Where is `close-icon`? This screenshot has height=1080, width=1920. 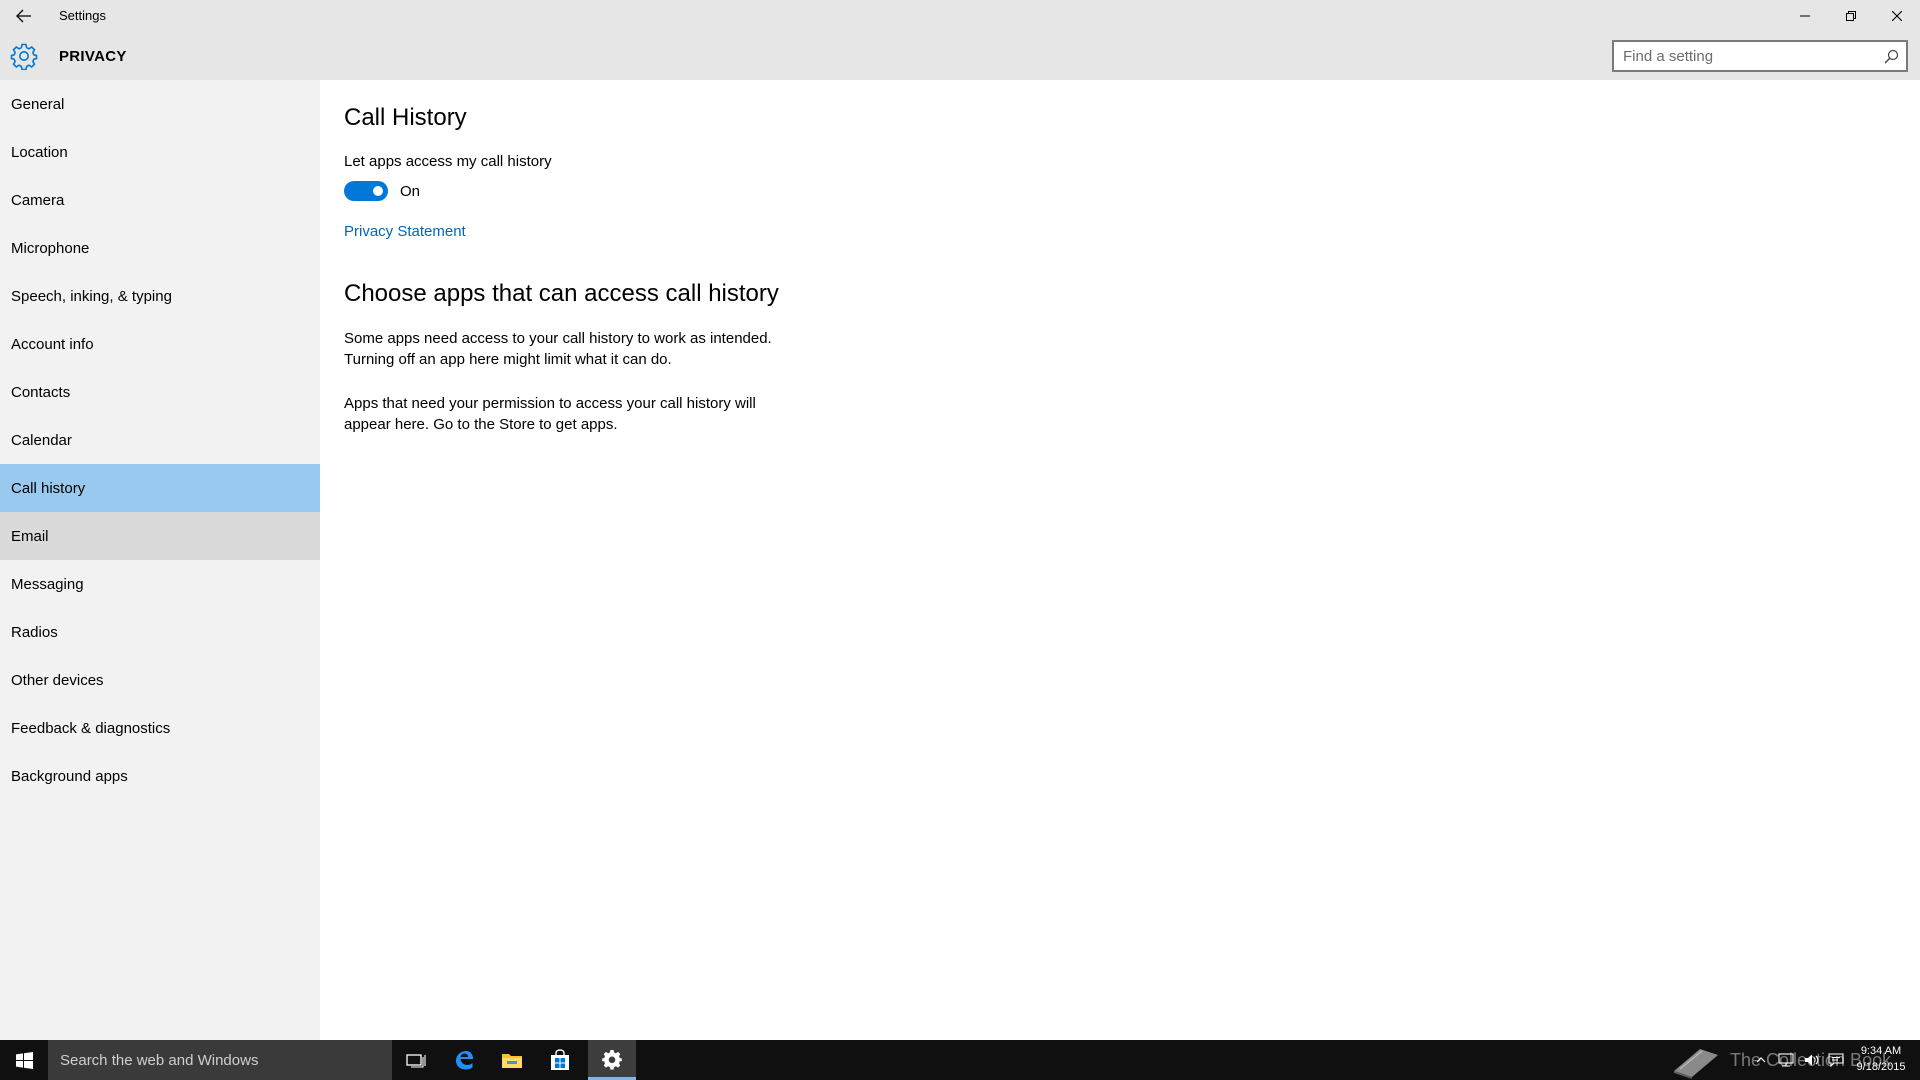 close-icon is located at coordinates (1897, 16).